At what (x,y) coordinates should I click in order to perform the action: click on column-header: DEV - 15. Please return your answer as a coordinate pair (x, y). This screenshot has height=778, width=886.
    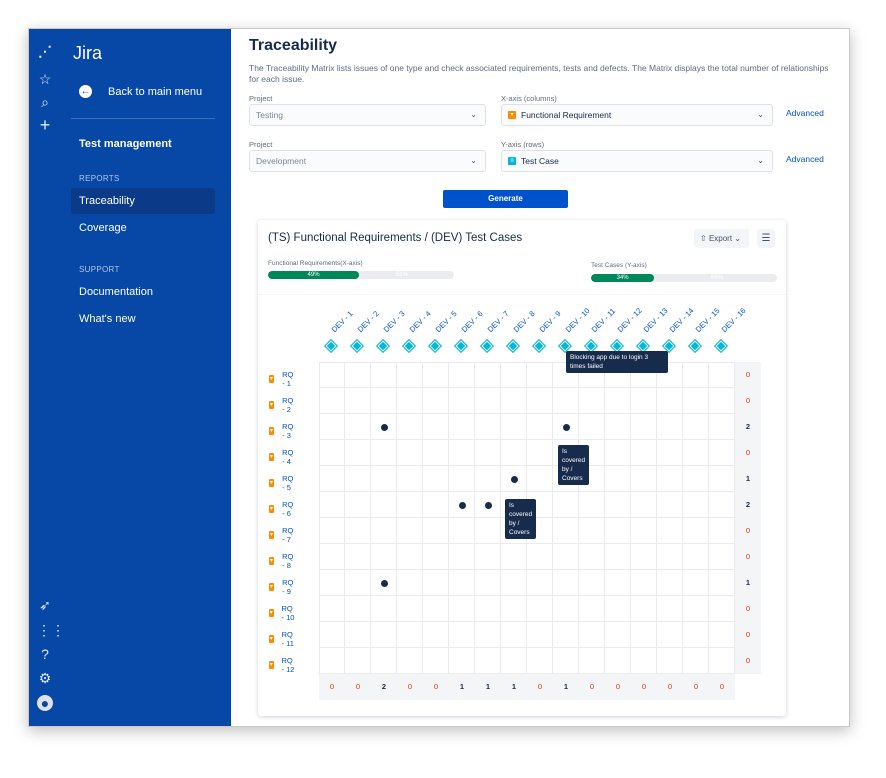
    Looking at the image, I should click on (708, 320).